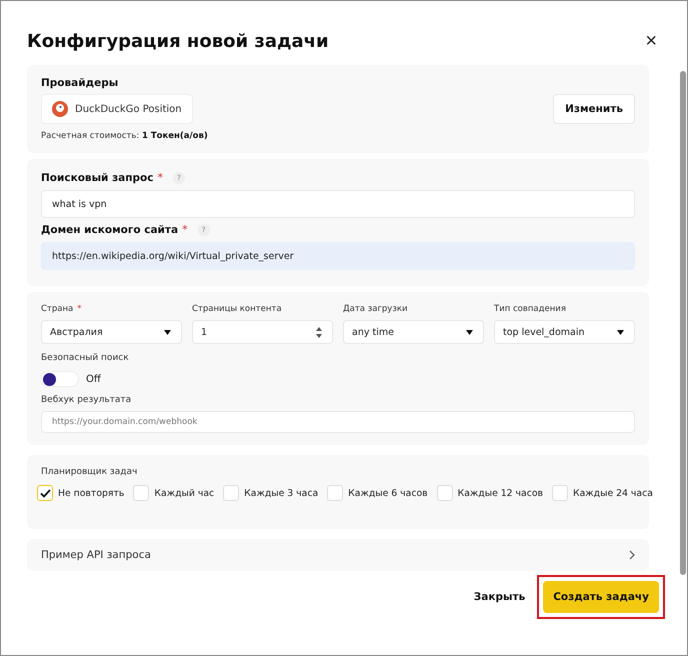 Image resolution: width=688 pixels, height=656 pixels. I want to click on domain-field: https://en.wikipedia.org/wiki/Virtual_private_server, so click(338, 256).